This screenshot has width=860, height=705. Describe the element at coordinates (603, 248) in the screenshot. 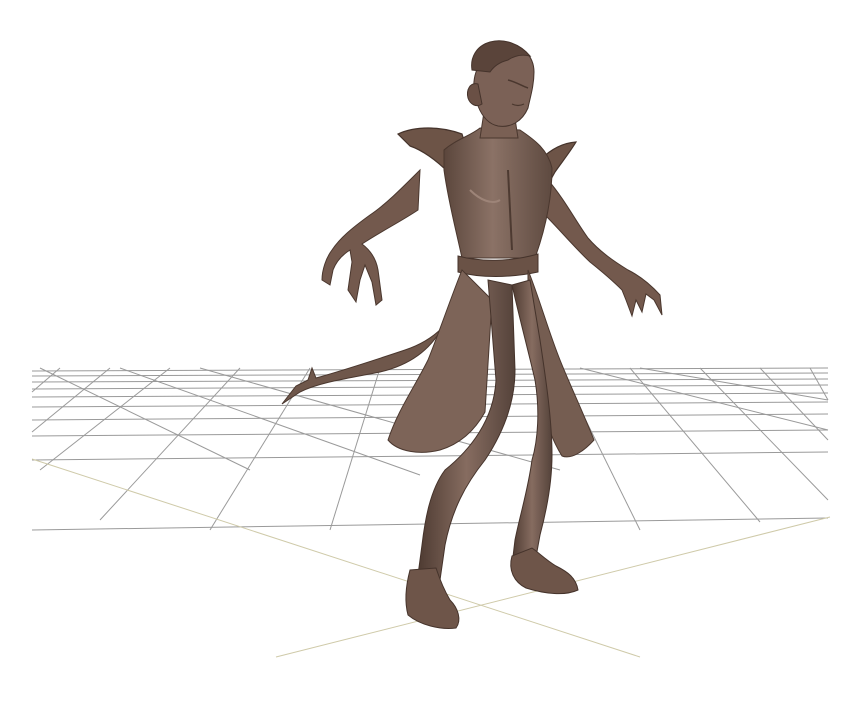

I see `model-right-arm` at that location.